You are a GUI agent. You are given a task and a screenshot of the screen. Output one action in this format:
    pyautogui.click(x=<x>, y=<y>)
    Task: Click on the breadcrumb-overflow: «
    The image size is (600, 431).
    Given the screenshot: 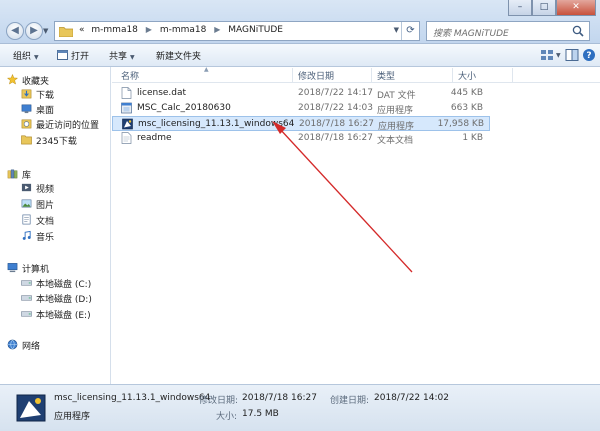 What is the action you would take?
    pyautogui.click(x=82, y=30)
    